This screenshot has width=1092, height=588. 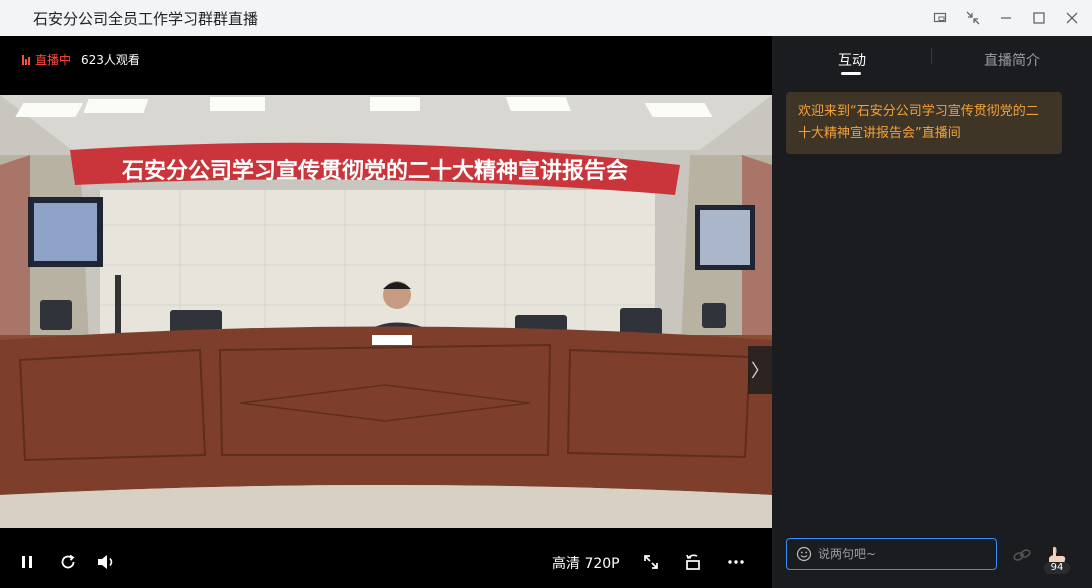 I want to click on player-controls: 高清 720P, so click(x=386, y=562).